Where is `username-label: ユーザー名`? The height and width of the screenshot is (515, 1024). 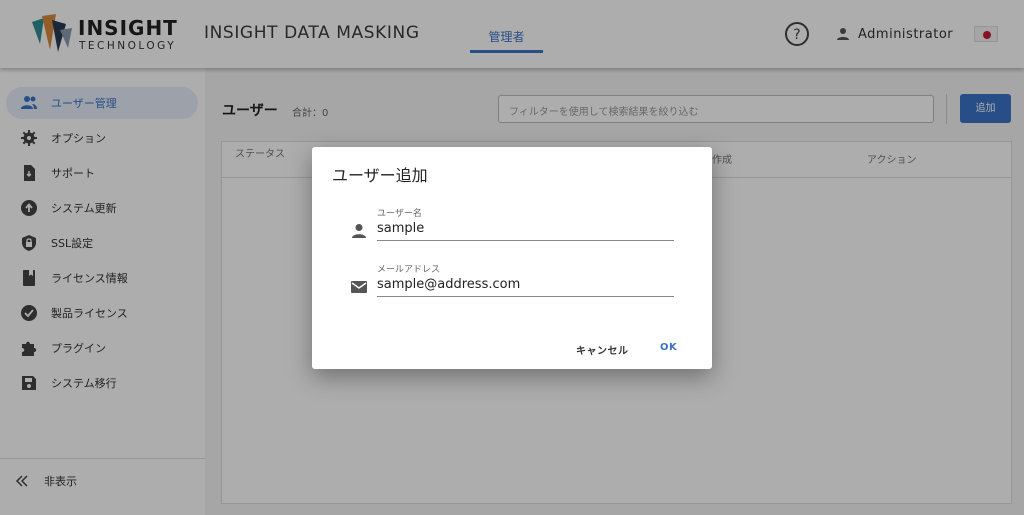
username-label: ユーザー名 is located at coordinates (399, 214).